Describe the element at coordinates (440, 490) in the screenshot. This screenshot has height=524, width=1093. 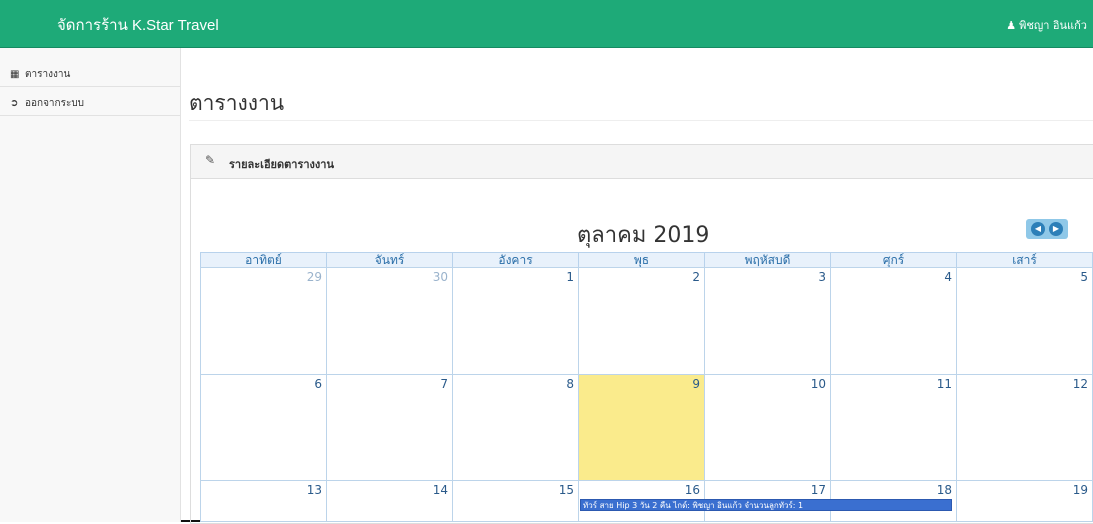
I see `day-number: 14` at that location.